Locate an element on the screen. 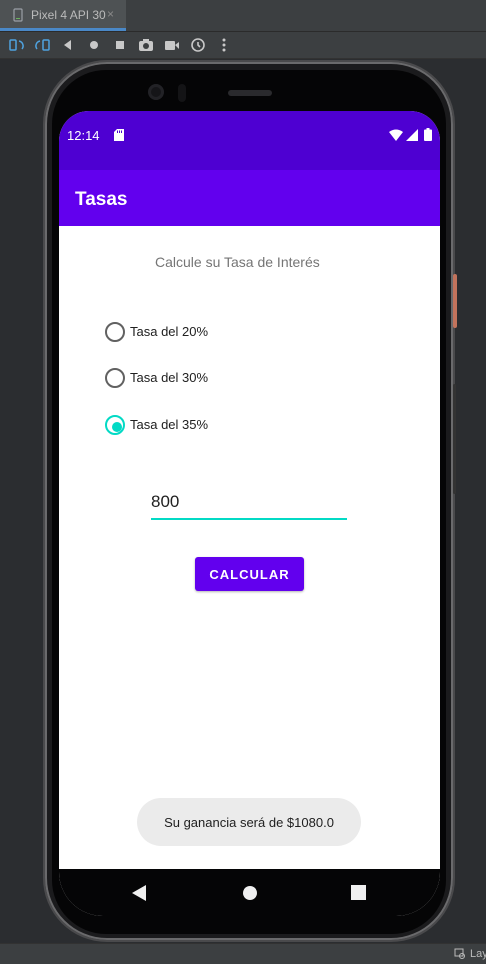 The image size is (486, 964). radio-option-30: Tasa del 30% is located at coordinates (204, 379).